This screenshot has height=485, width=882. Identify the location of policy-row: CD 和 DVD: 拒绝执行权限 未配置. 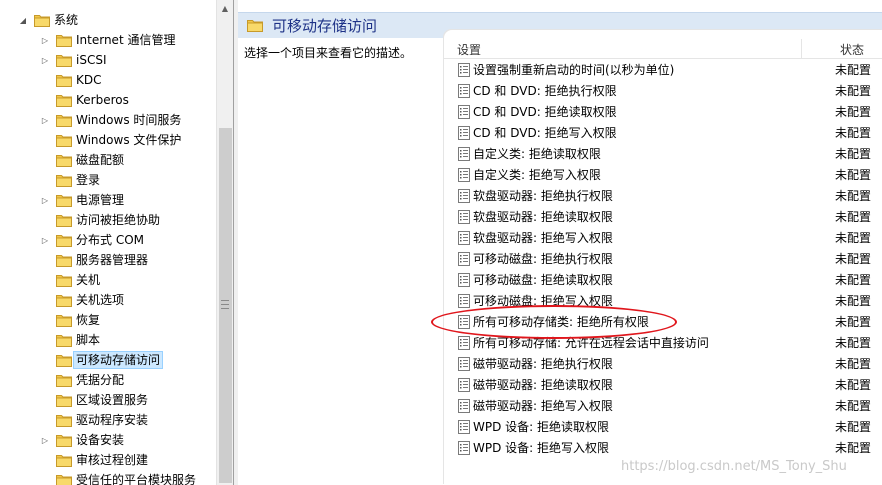
(663, 91).